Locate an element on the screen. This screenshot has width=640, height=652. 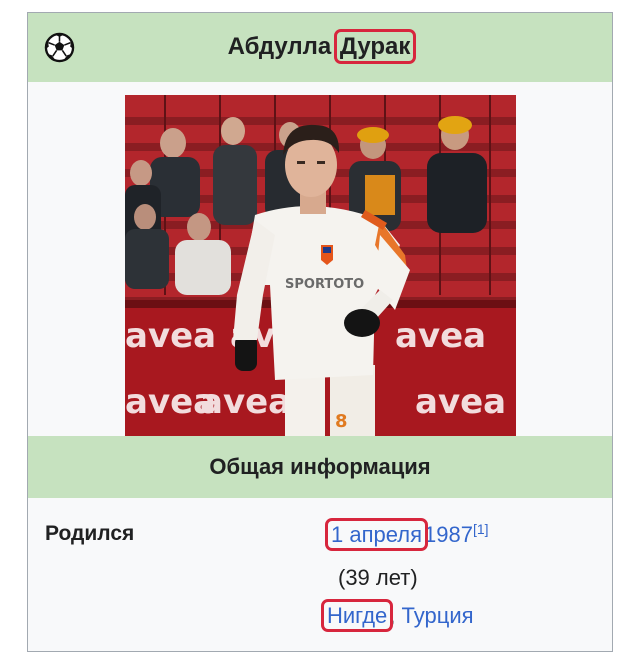
birth-year-link: 1987 is located at coordinates (448, 534).